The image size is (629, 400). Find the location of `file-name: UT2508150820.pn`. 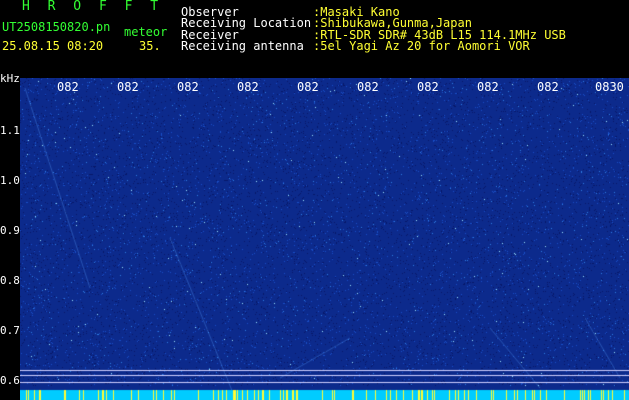

file-name: UT2508150820.pn is located at coordinates (56, 27).